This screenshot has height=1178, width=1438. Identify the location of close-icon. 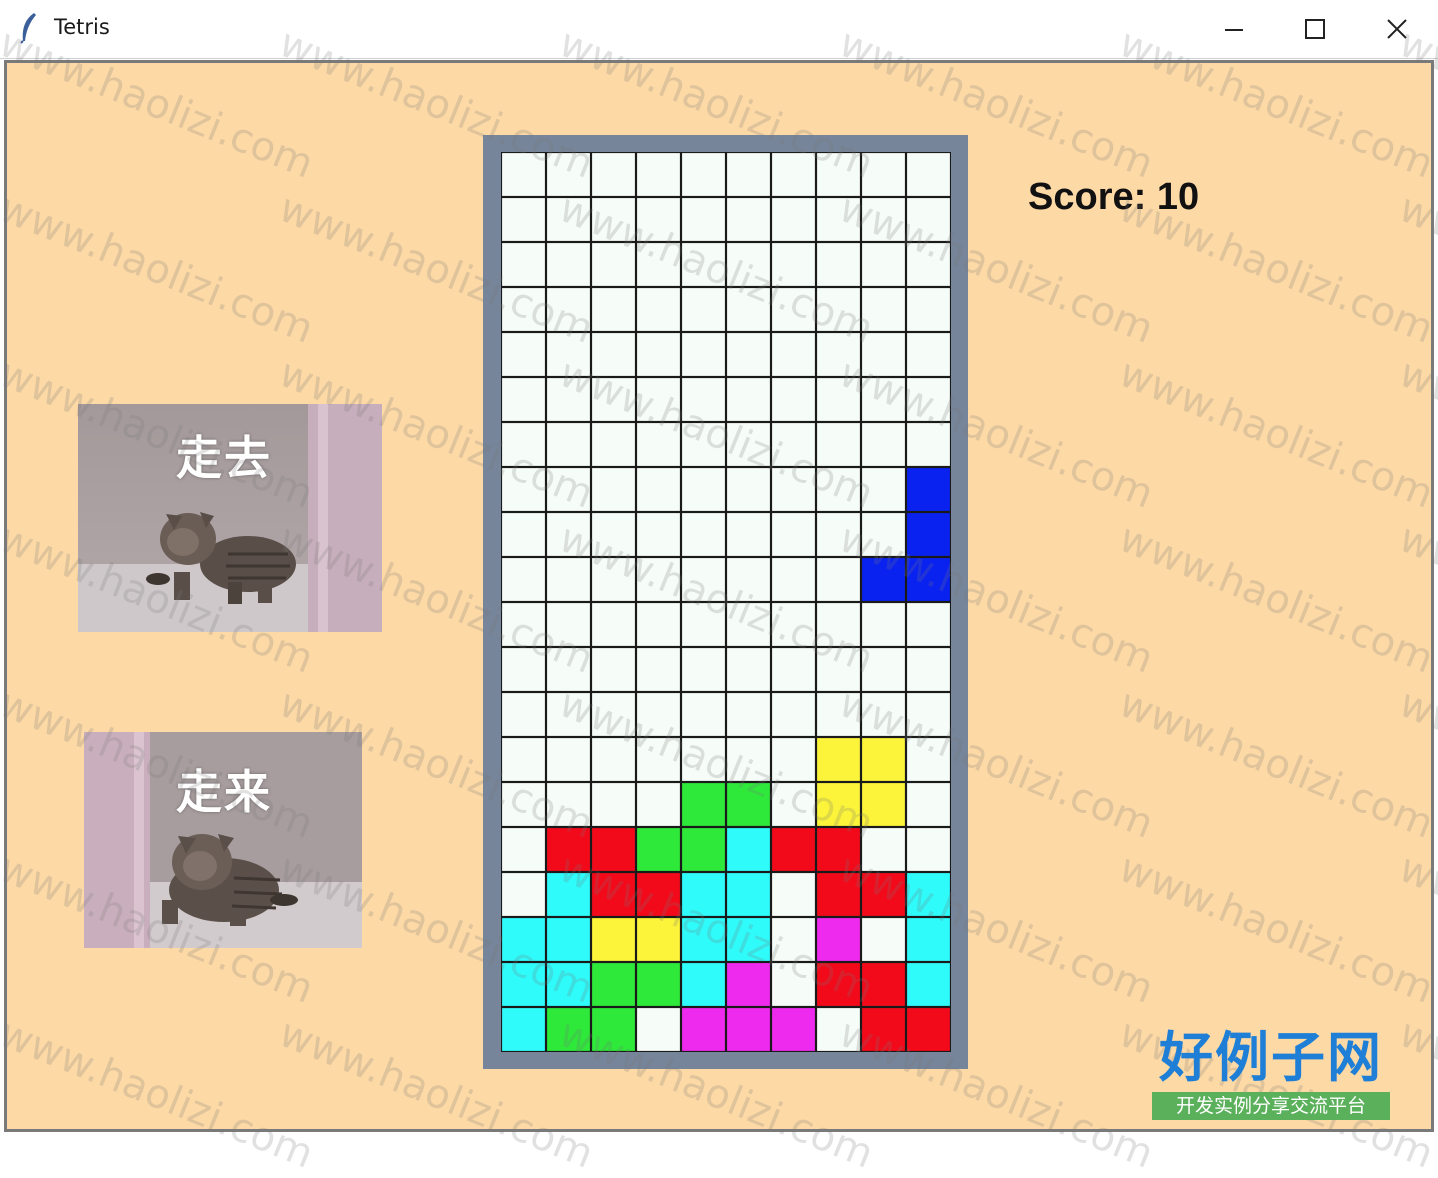
(1397, 29).